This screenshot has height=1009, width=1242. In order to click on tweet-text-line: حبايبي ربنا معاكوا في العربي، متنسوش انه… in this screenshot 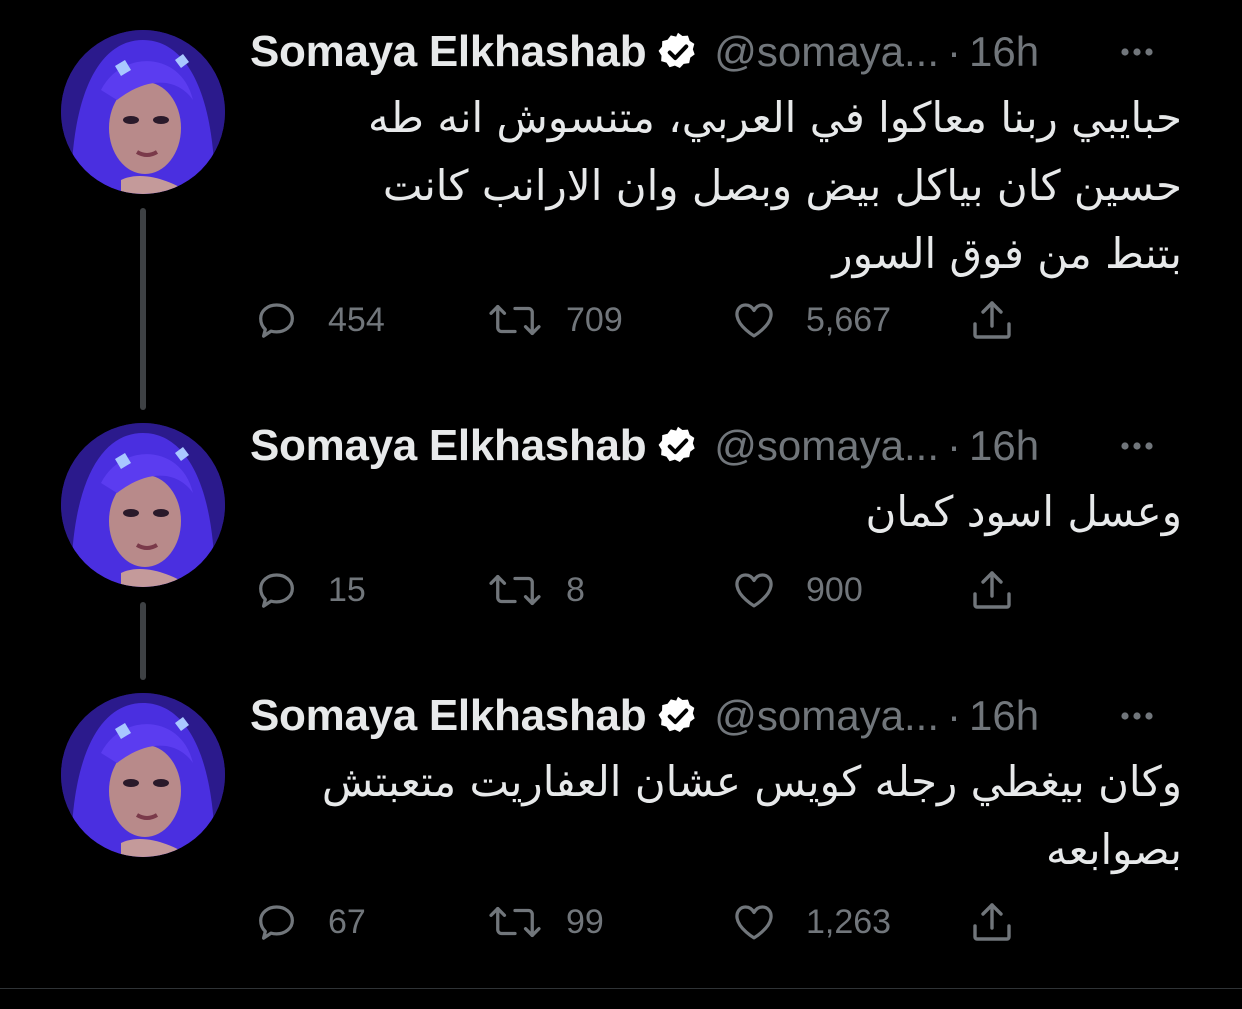, I will do `click(775, 117)`.